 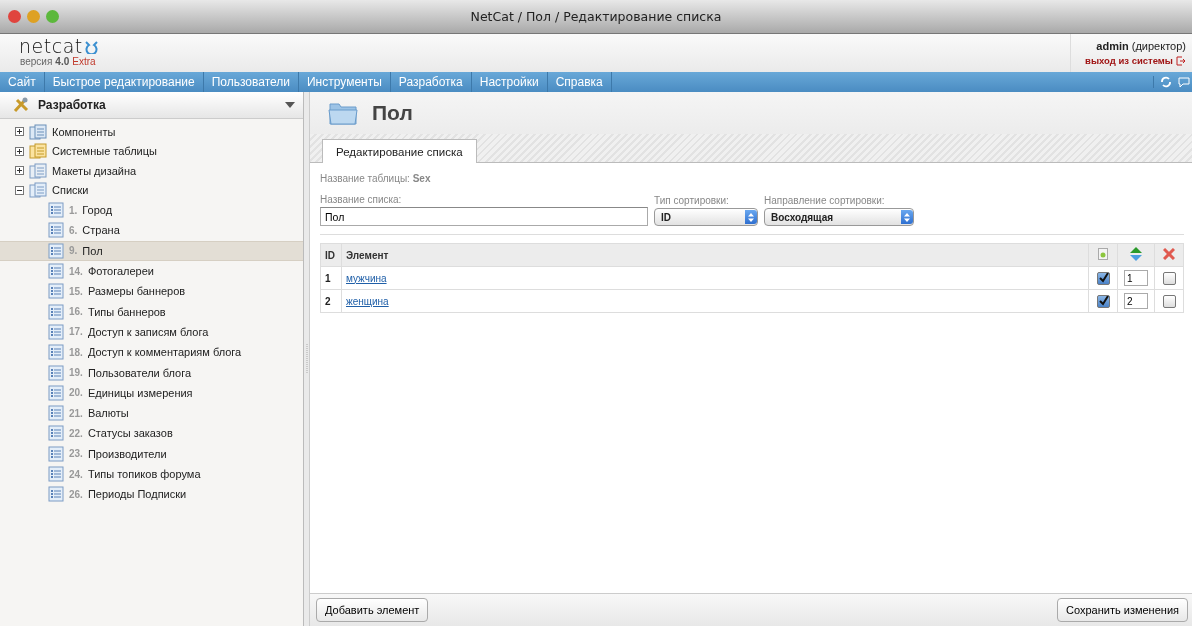 What do you see at coordinates (152, 494) in the screenshot?
I see `tree-item: 26. Периоды Подписки` at bounding box center [152, 494].